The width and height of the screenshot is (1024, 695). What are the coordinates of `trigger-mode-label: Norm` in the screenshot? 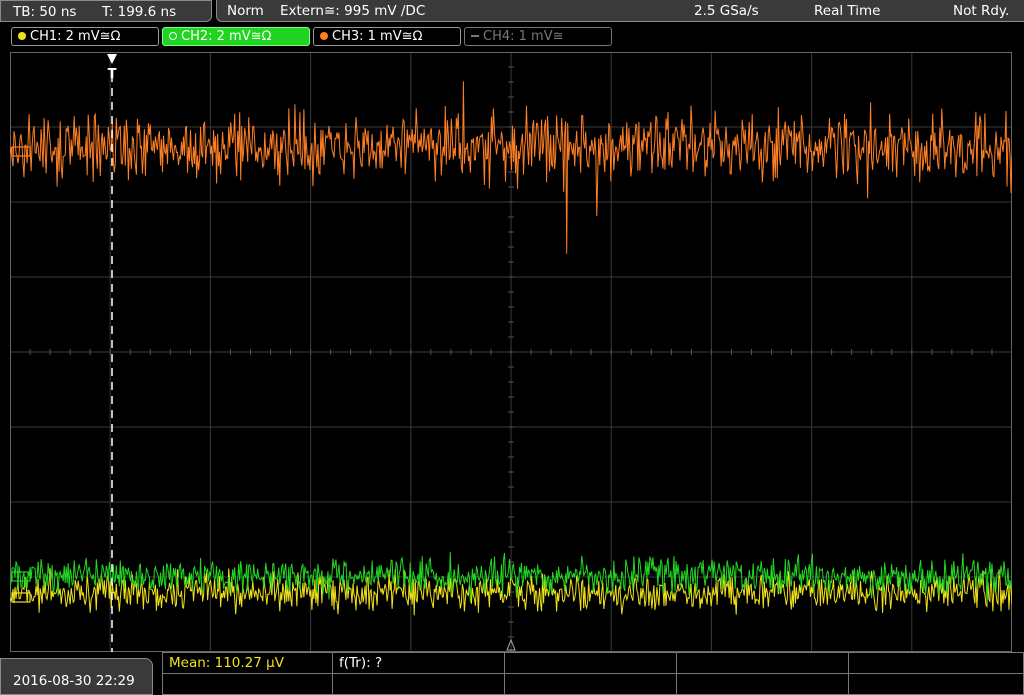 It's located at (245, 11).